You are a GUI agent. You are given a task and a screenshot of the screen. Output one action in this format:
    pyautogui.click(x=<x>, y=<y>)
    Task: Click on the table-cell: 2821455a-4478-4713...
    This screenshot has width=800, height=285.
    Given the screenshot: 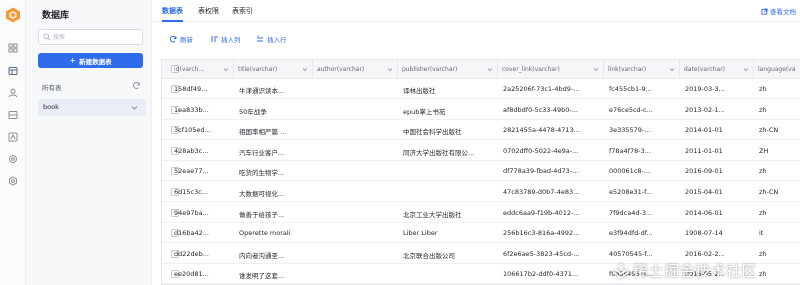 What is the action you would take?
    pyautogui.click(x=553, y=130)
    